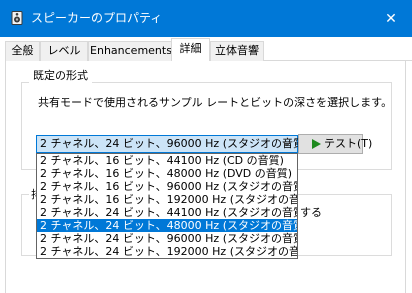 Image resolution: width=412 pixels, height=293 pixels. I want to click on format-option: 2 チャネル、16 ビット、96000 Hz (スタジオの音質), so click(167, 186).